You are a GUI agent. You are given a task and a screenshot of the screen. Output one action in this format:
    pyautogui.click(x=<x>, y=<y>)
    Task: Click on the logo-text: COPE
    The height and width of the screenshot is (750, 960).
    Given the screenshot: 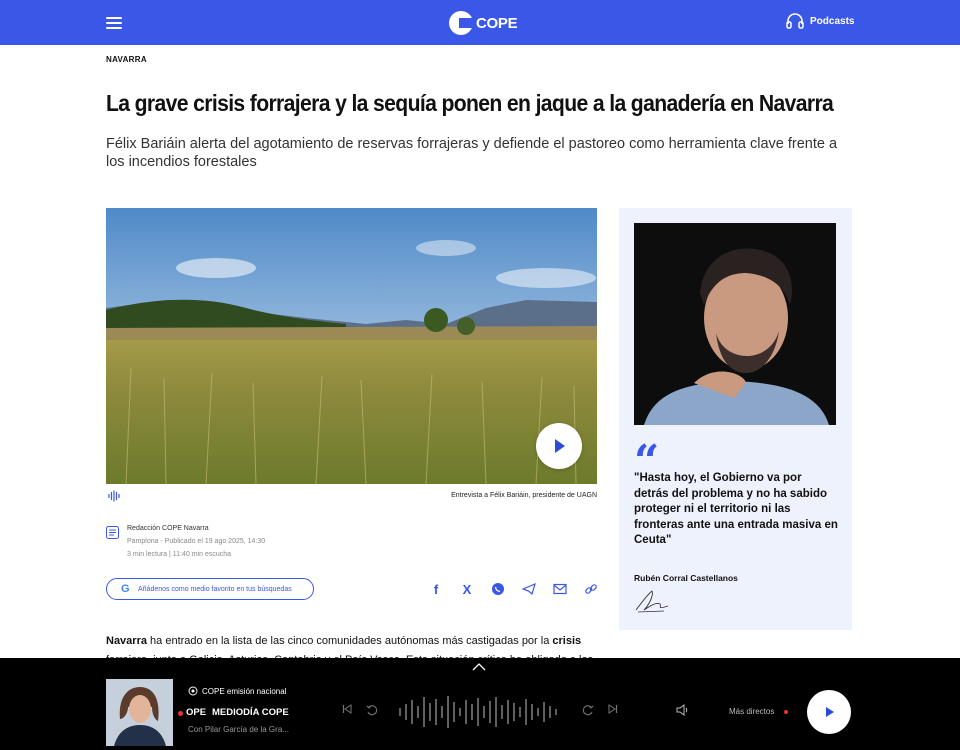 What is the action you would take?
    pyautogui.click(x=497, y=23)
    